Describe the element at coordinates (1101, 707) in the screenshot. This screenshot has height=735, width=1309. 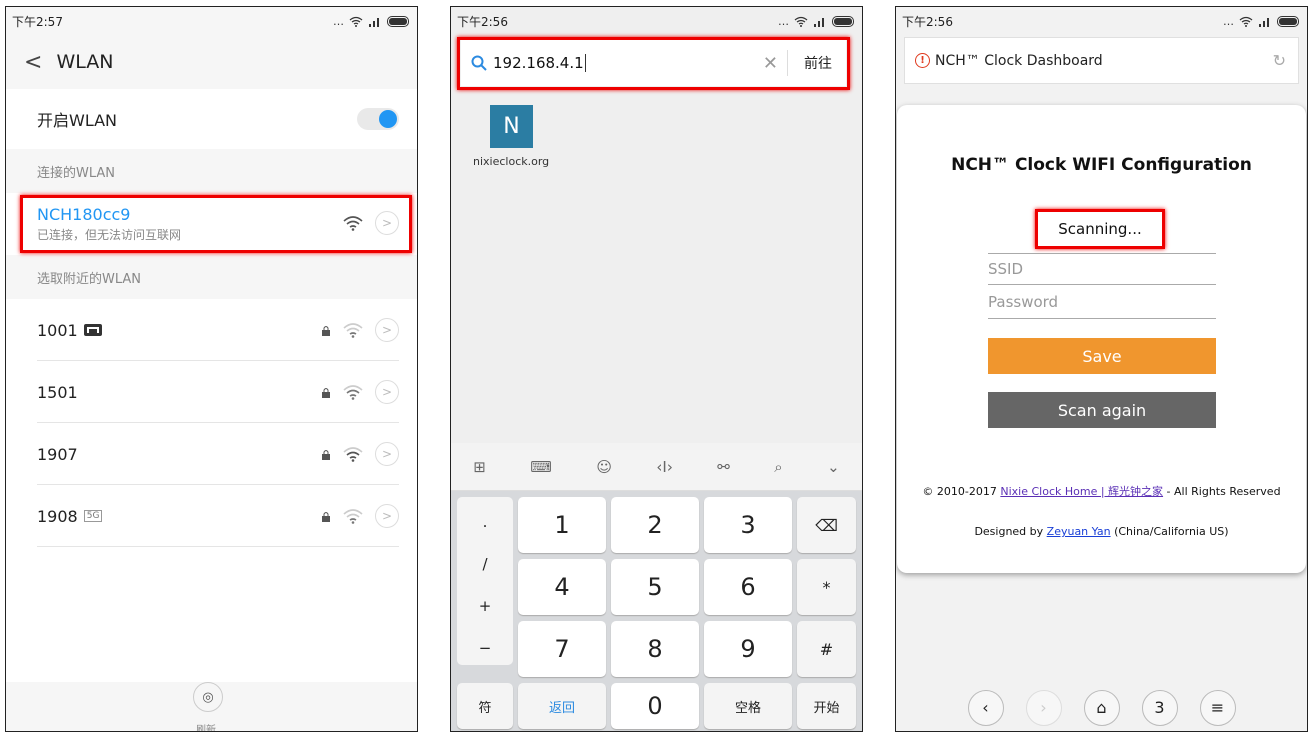
I see `home-button: ⌂` at that location.